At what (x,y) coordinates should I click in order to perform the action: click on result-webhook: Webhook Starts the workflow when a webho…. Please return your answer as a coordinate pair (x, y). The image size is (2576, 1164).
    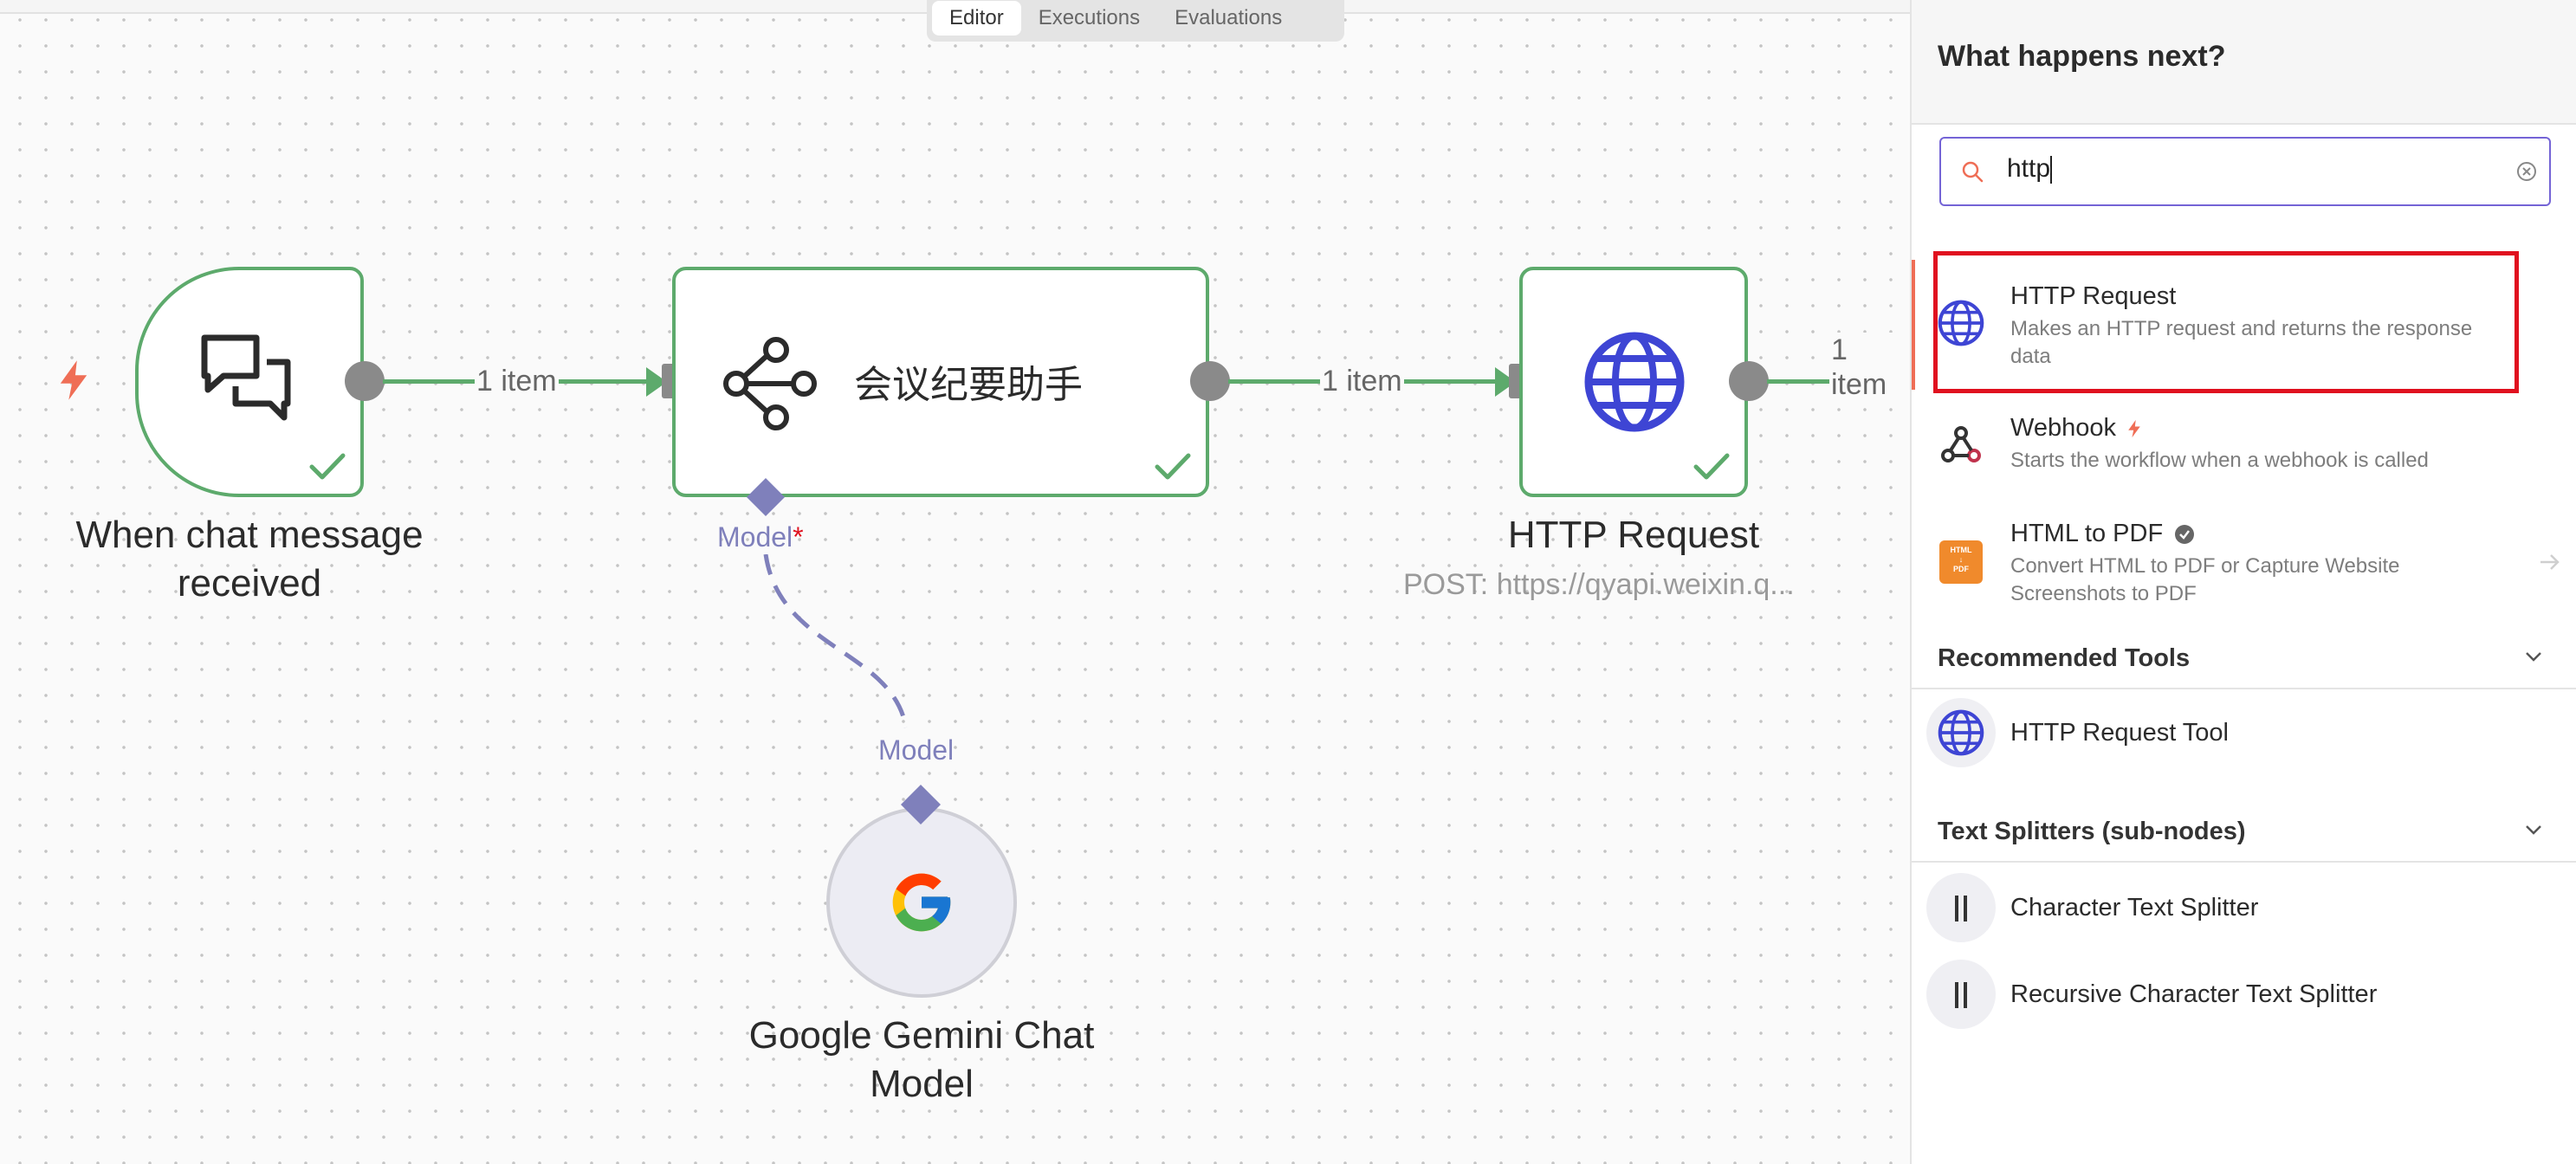
    Looking at the image, I should click on (2244, 443).